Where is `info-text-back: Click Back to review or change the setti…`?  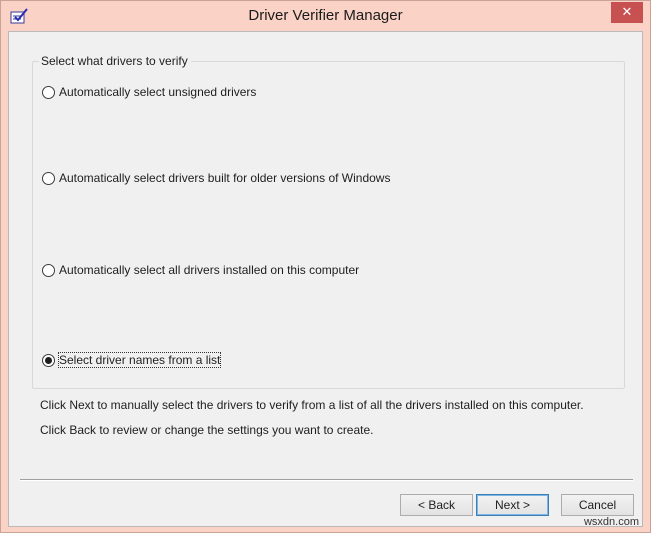 info-text-back: Click Back to review or change the setti… is located at coordinates (207, 430).